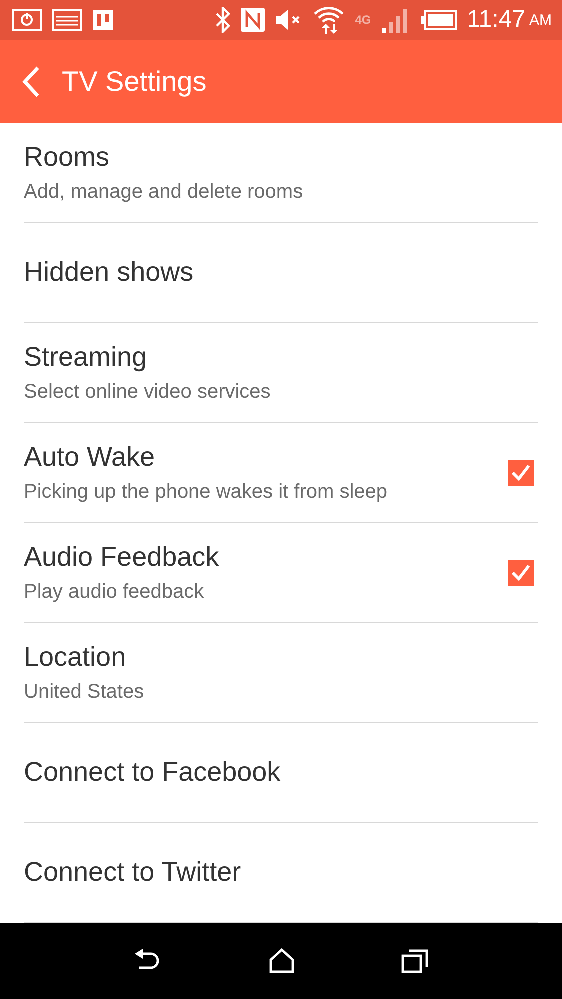 Image resolution: width=562 pixels, height=999 pixels. I want to click on home-button, so click(282, 961).